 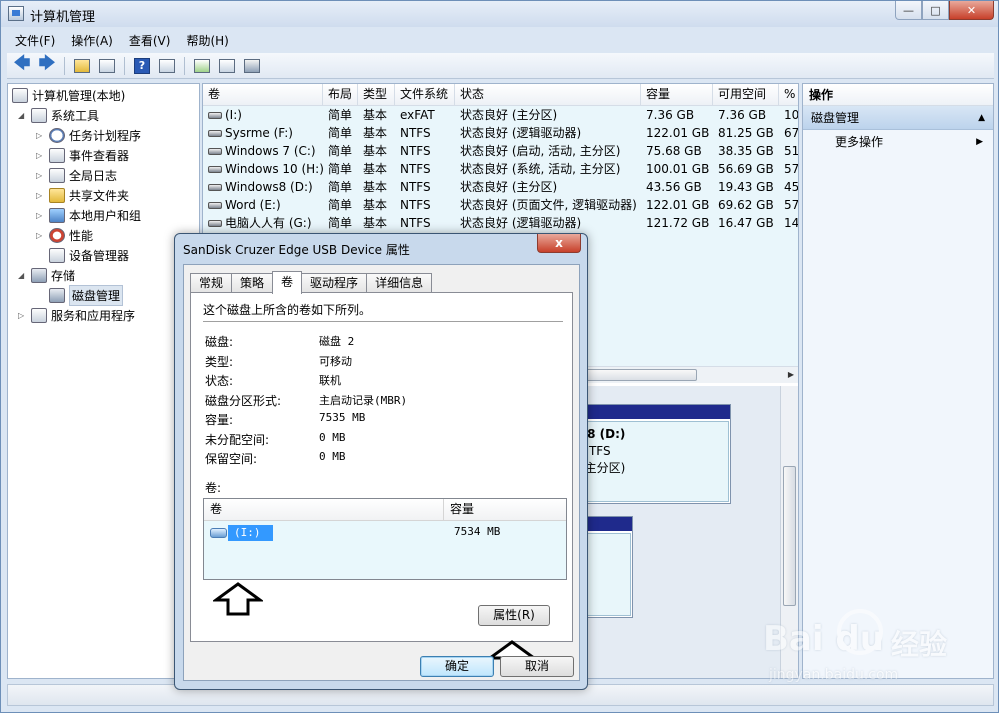 What do you see at coordinates (425, 169) in the screenshot?
I see `cell-filesystem: NTFS` at bounding box center [425, 169].